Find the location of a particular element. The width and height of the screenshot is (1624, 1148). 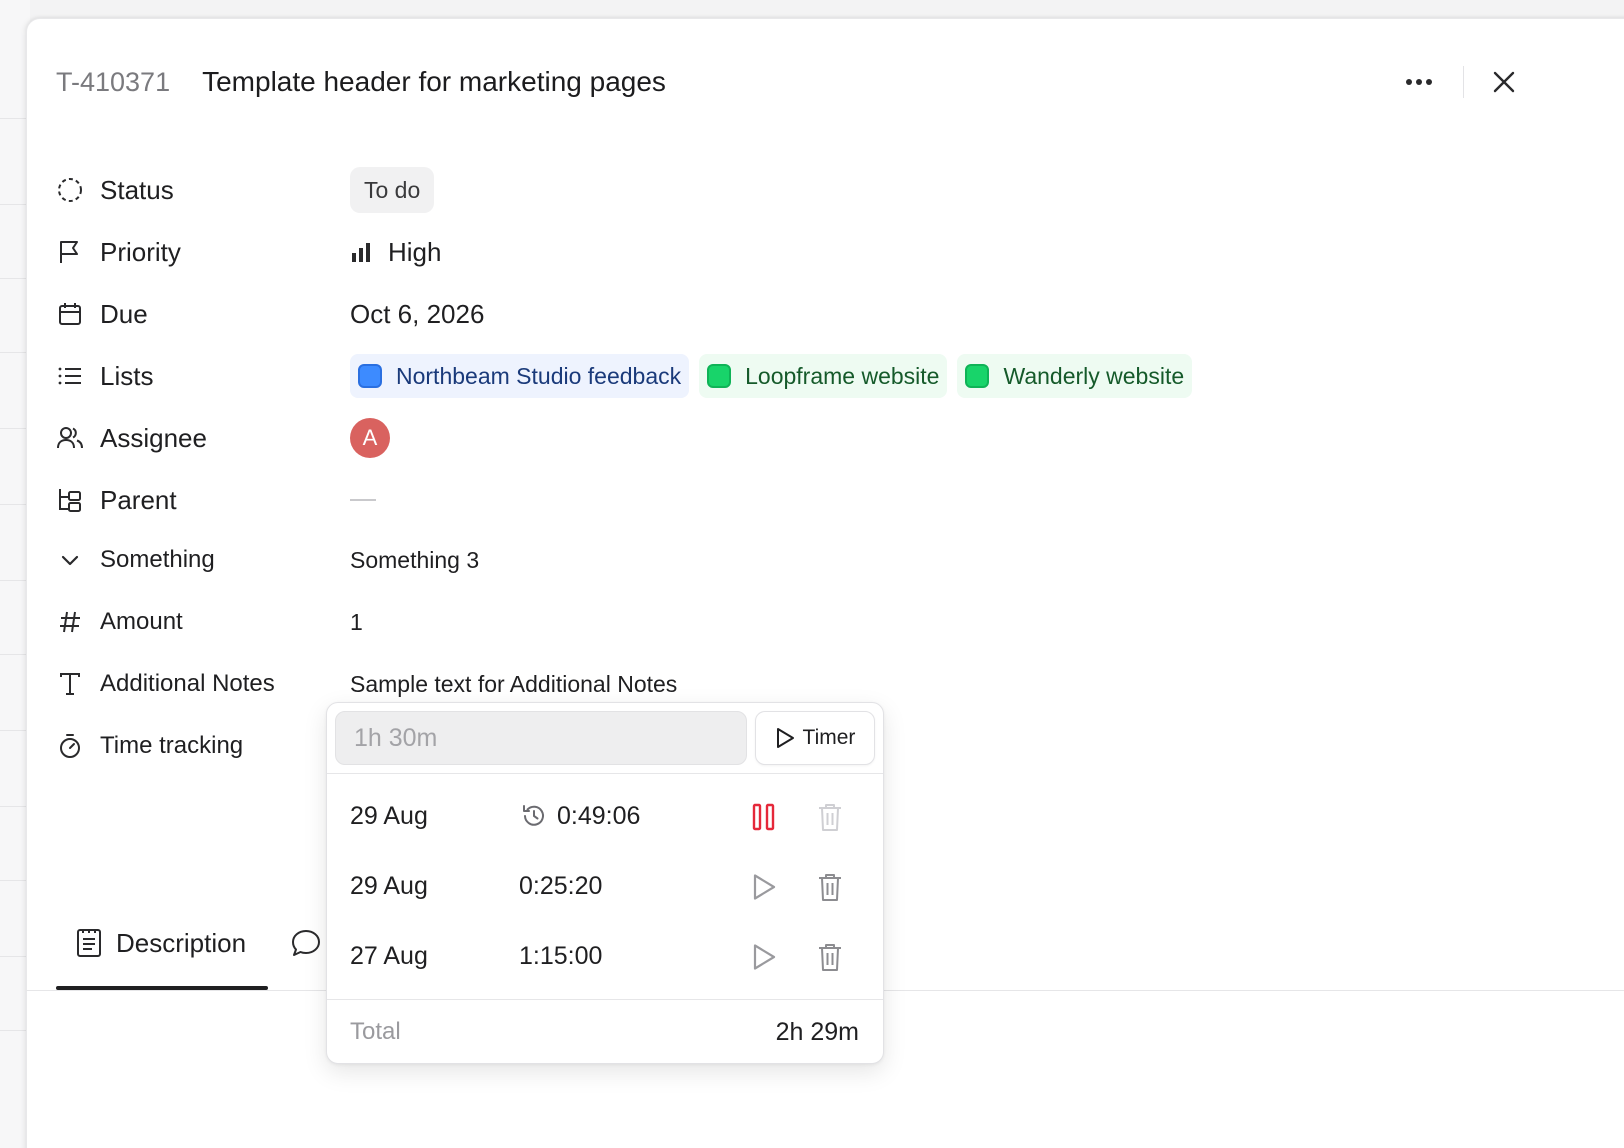

additional-notes-label: Additional Notes is located at coordinates (187, 683).